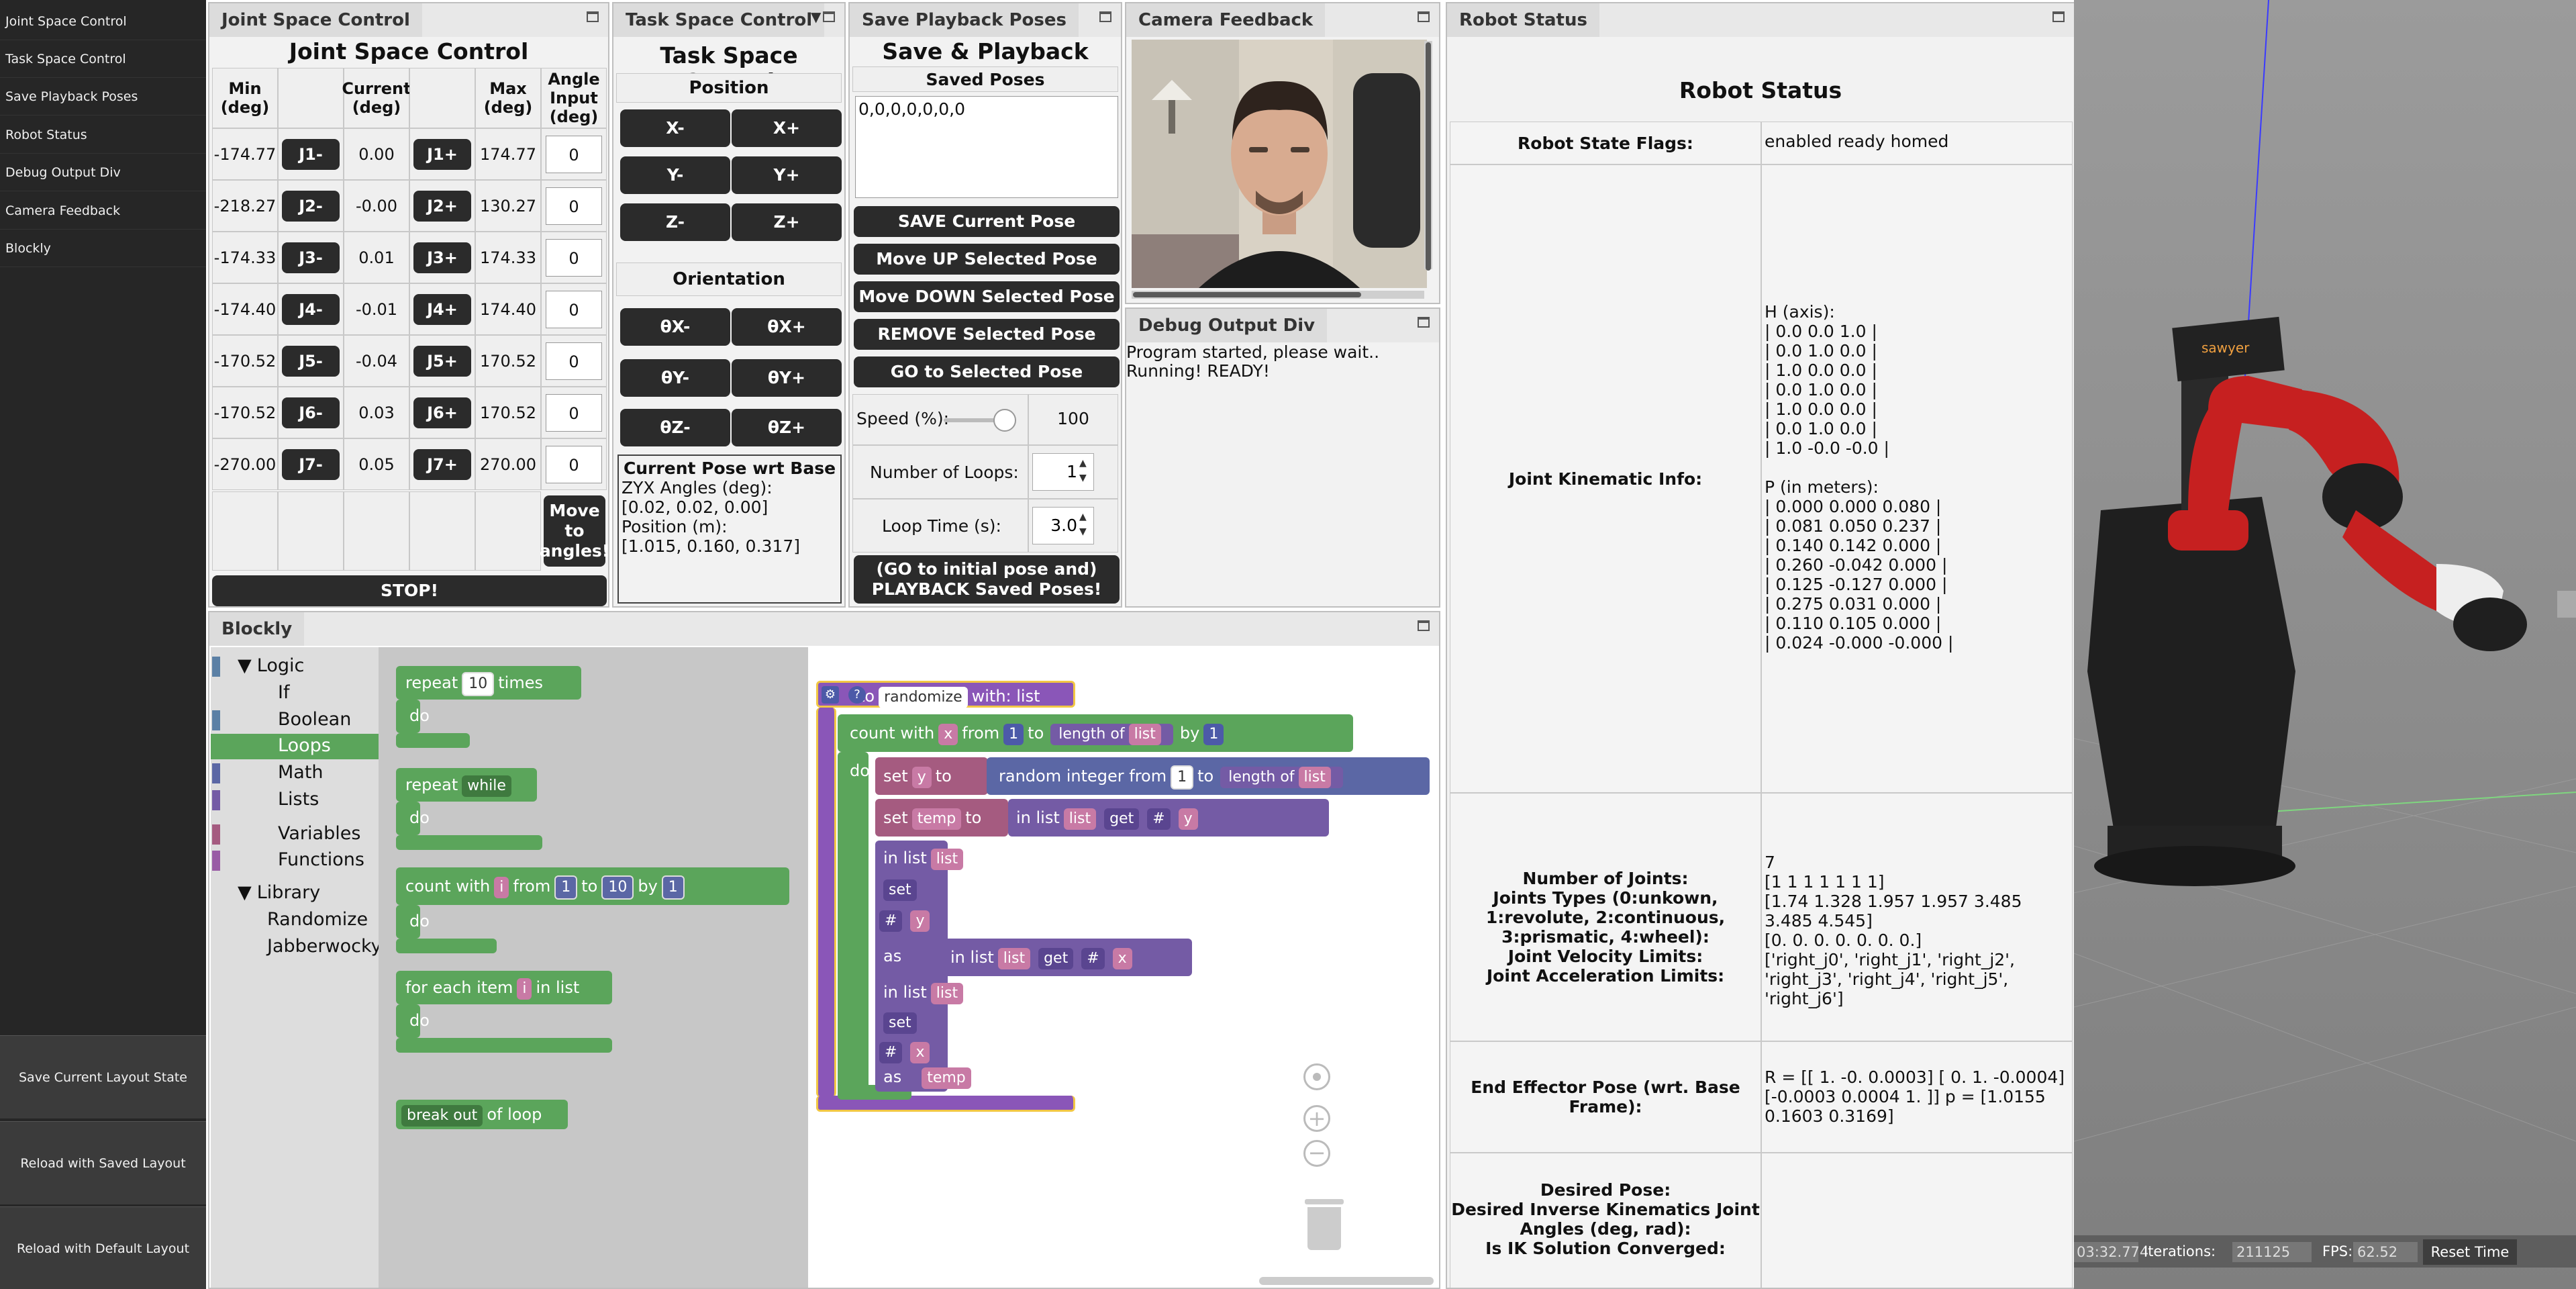 The image size is (2576, 1289). Describe the element at coordinates (311, 206) in the screenshot. I see `joint-2-minus-button: J2-` at that location.